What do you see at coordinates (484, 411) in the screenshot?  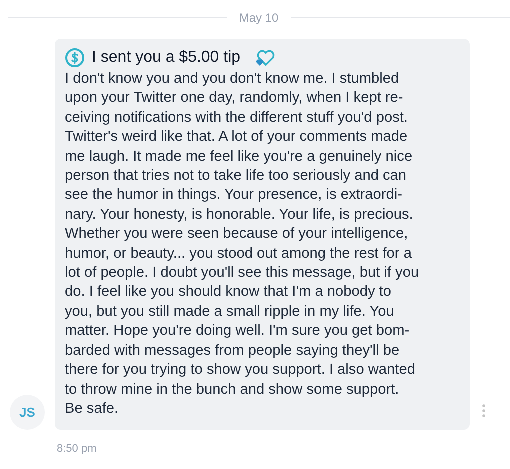 I see `more-options-icon` at bounding box center [484, 411].